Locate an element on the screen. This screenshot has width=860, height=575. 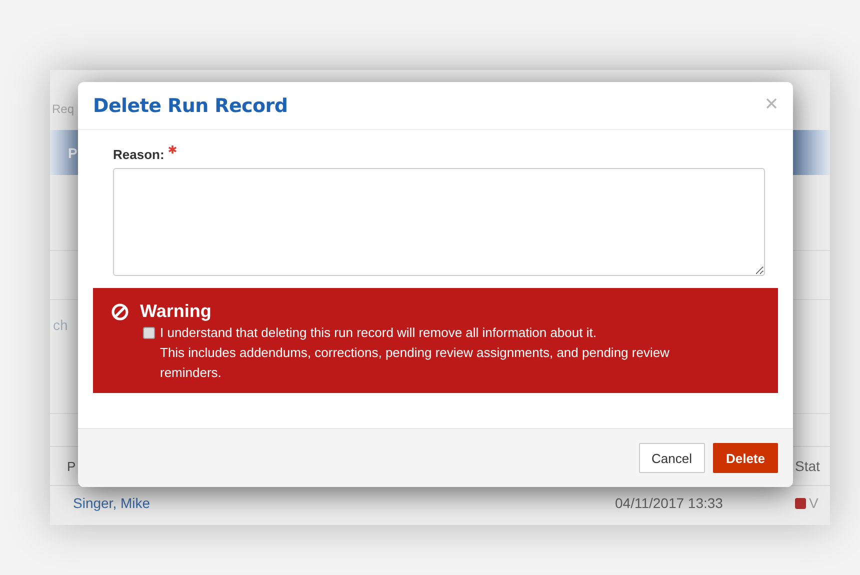
reason-field is located at coordinates (439, 222).